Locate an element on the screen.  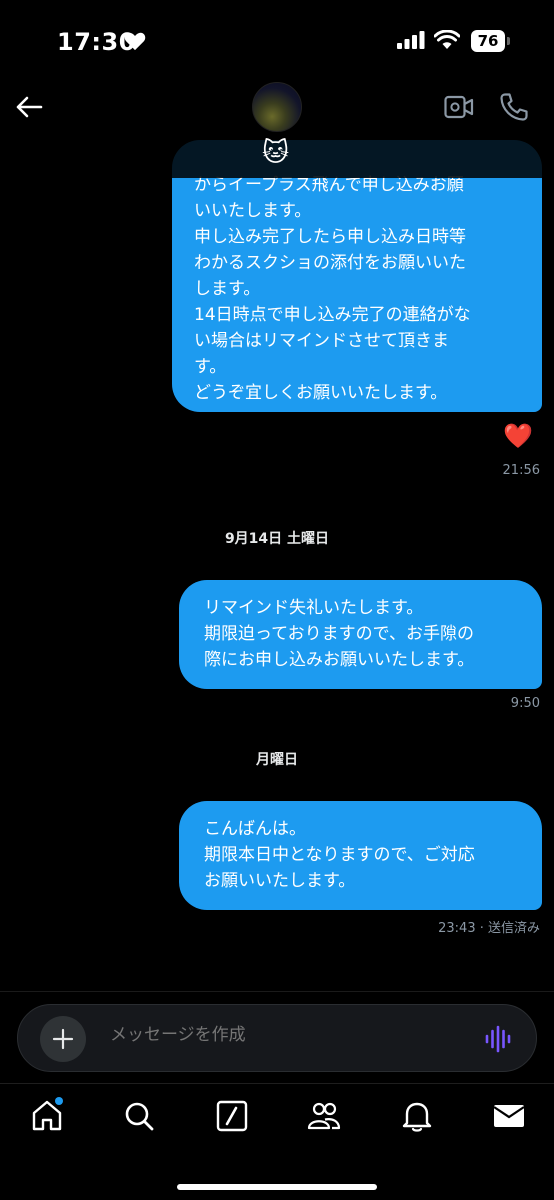
add-attachment-button is located at coordinates (63, 1039).